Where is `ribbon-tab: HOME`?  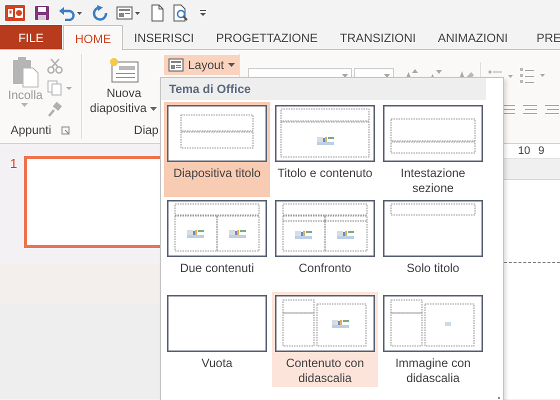
ribbon-tab: HOME is located at coordinates (93, 38).